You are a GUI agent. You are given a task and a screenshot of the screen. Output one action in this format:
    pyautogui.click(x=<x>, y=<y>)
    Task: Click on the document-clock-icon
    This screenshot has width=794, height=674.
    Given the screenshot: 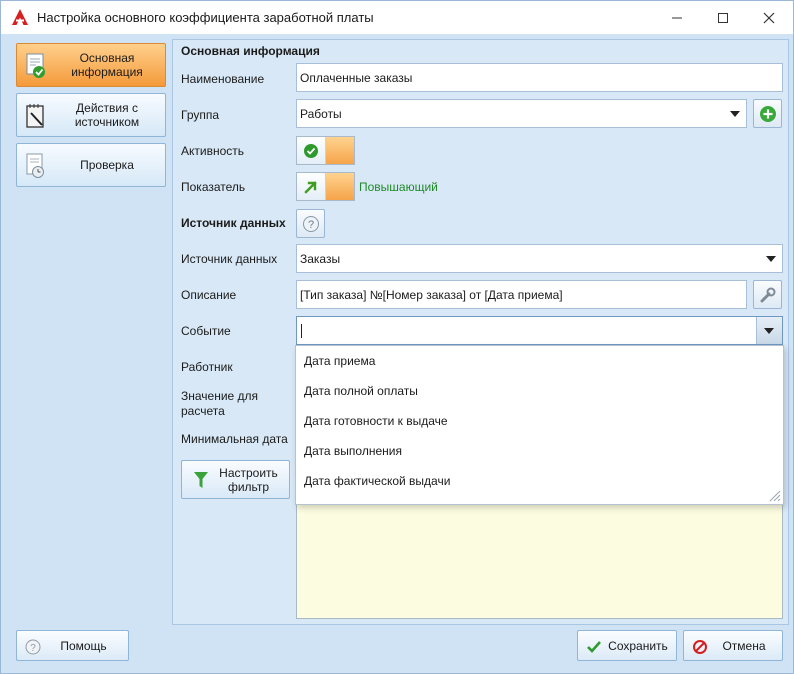 What is the action you would take?
    pyautogui.click(x=35, y=165)
    